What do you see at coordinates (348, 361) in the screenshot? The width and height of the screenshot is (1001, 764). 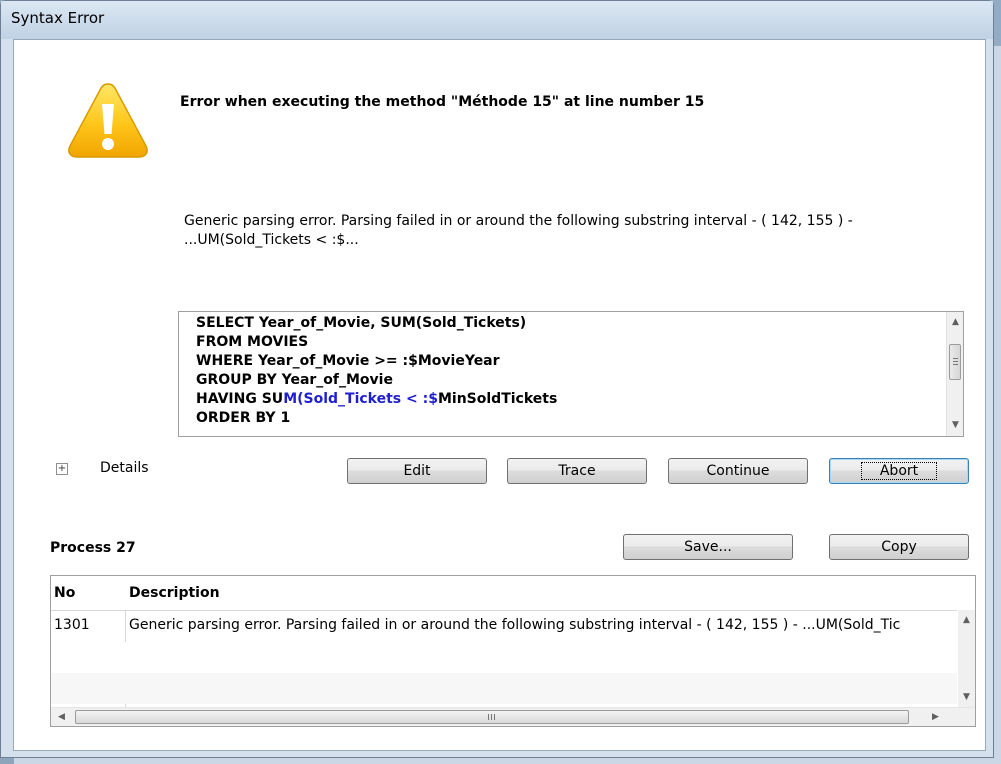 I see `query-line: WHERE Year_of_Movie >= :$MovieYear` at bounding box center [348, 361].